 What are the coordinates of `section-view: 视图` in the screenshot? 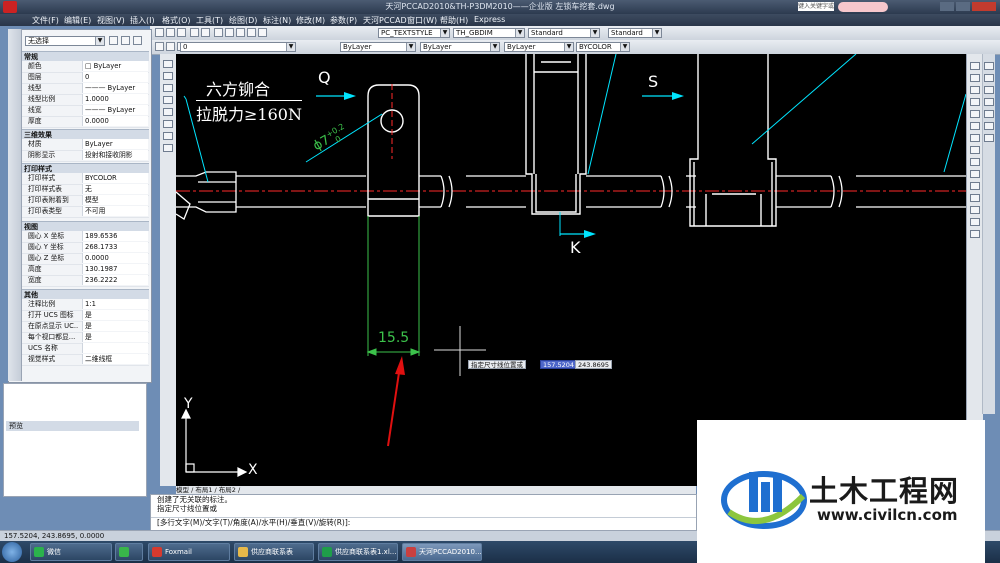 It's located at (85, 226).